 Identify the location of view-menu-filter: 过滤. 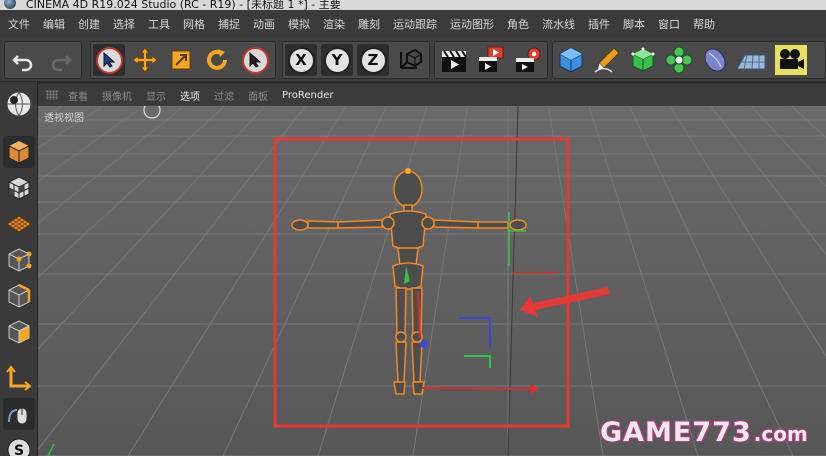
(224, 95).